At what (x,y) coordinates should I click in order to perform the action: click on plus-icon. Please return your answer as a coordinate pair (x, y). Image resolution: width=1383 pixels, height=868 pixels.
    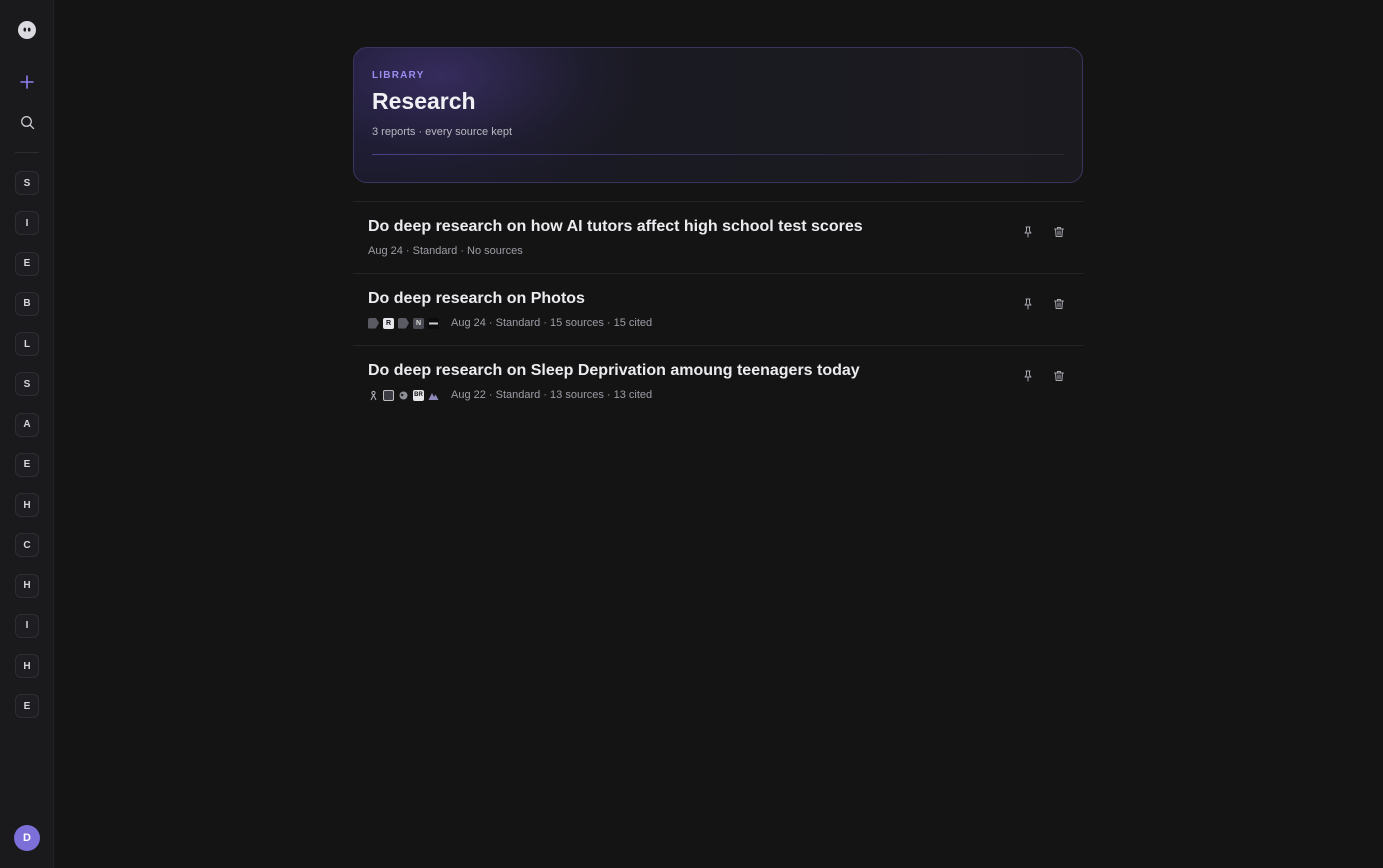
    Looking at the image, I should click on (27, 82).